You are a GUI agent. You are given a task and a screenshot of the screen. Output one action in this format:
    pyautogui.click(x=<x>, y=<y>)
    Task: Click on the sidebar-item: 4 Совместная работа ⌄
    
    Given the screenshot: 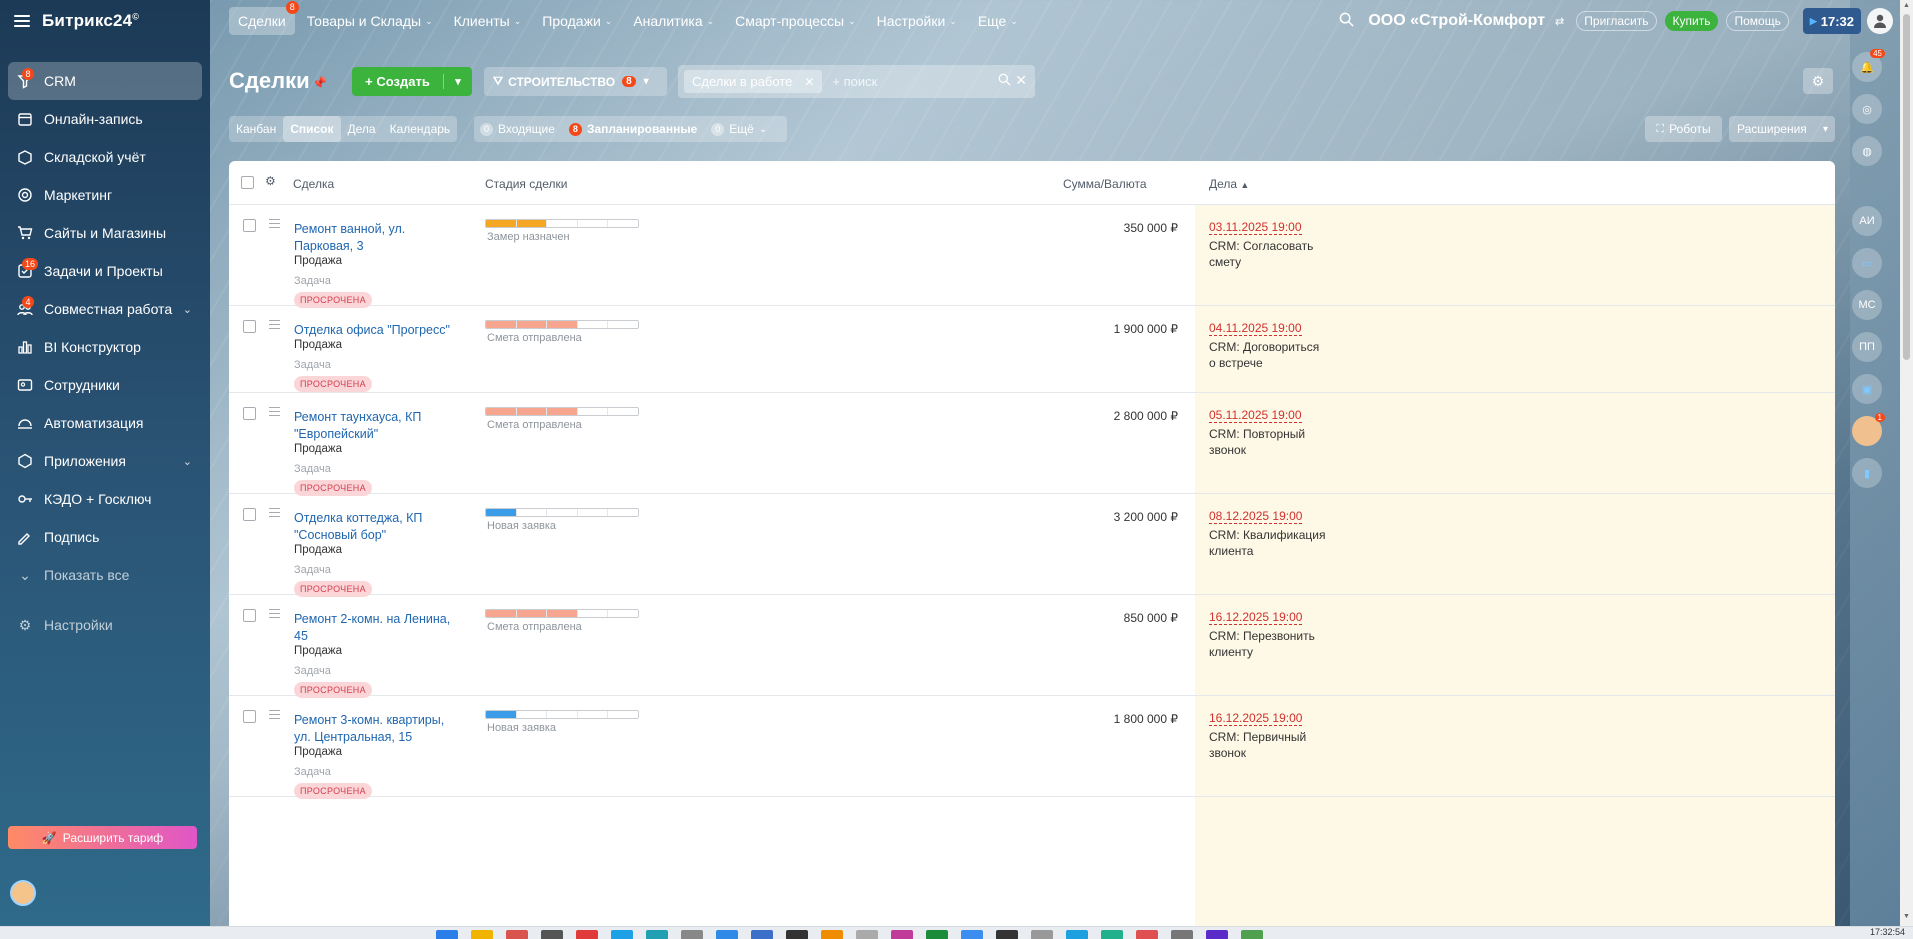 What is the action you would take?
    pyautogui.click(x=105, y=309)
    